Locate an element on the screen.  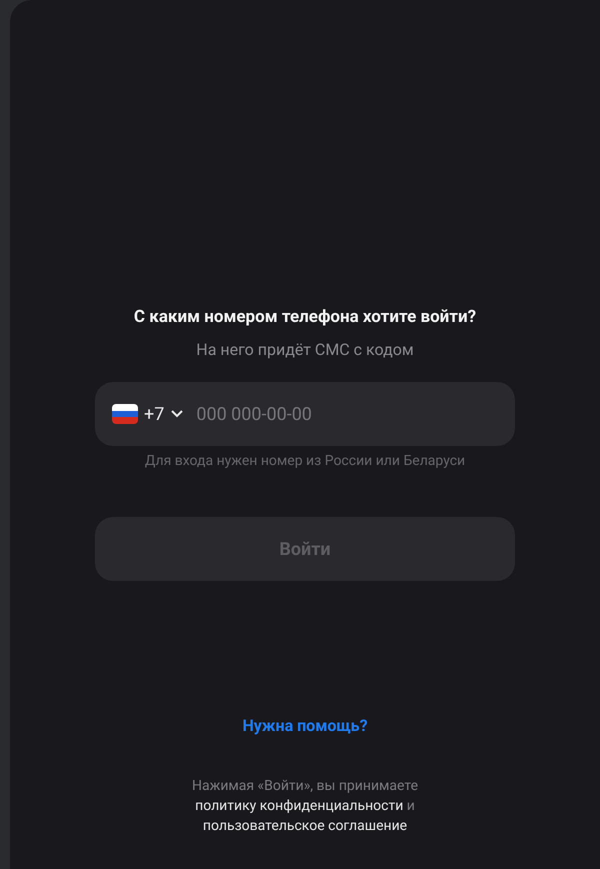
russia-flag-icon is located at coordinates (125, 414).